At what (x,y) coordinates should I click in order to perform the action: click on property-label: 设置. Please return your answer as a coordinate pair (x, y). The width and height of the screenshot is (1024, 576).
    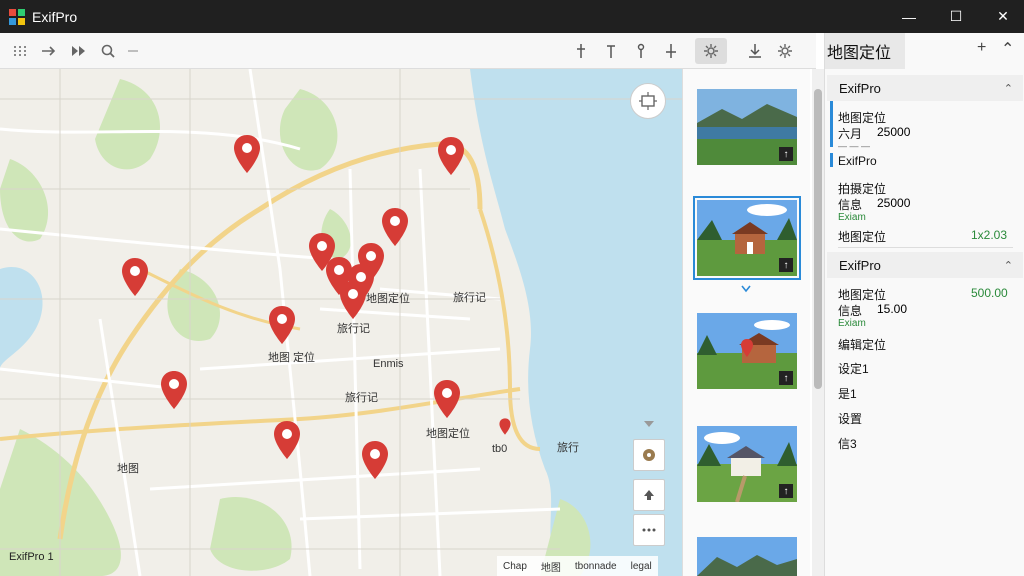
    Looking at the image, I should click on (850, 419).